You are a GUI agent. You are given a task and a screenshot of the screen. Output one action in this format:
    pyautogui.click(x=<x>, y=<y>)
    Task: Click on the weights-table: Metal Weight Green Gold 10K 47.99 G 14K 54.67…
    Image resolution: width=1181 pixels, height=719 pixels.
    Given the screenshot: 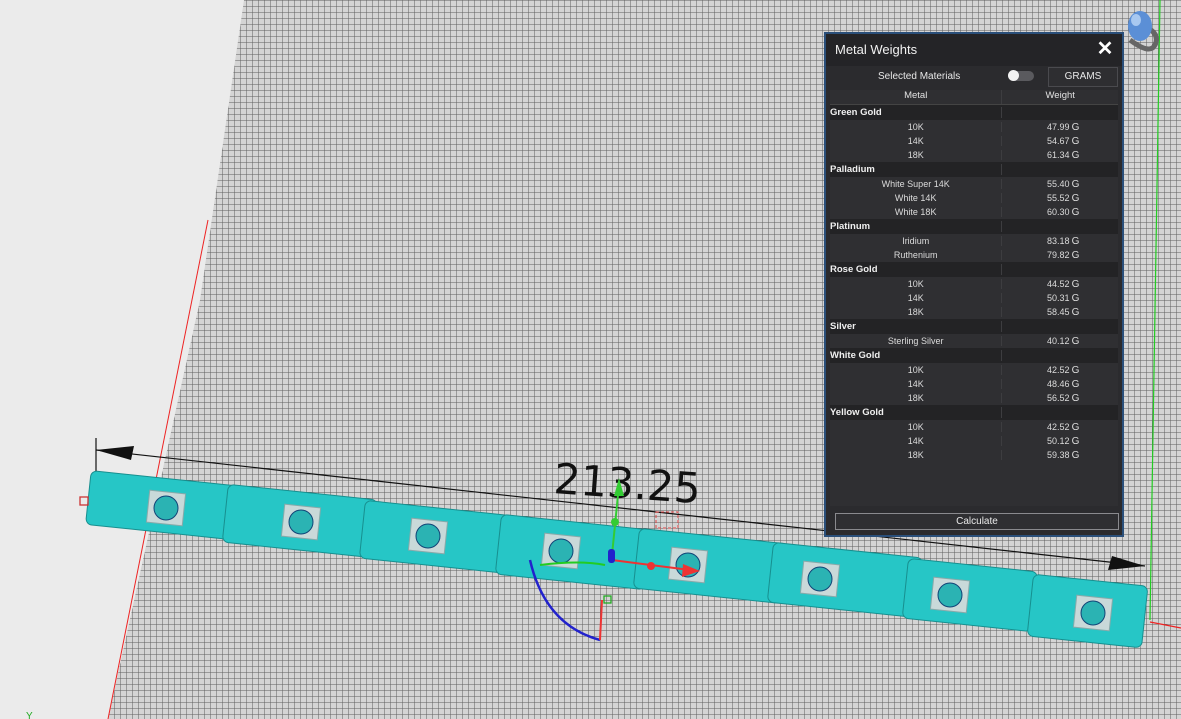 What is the action you would take?
    pyautogui.click(x=974, y=298)
    